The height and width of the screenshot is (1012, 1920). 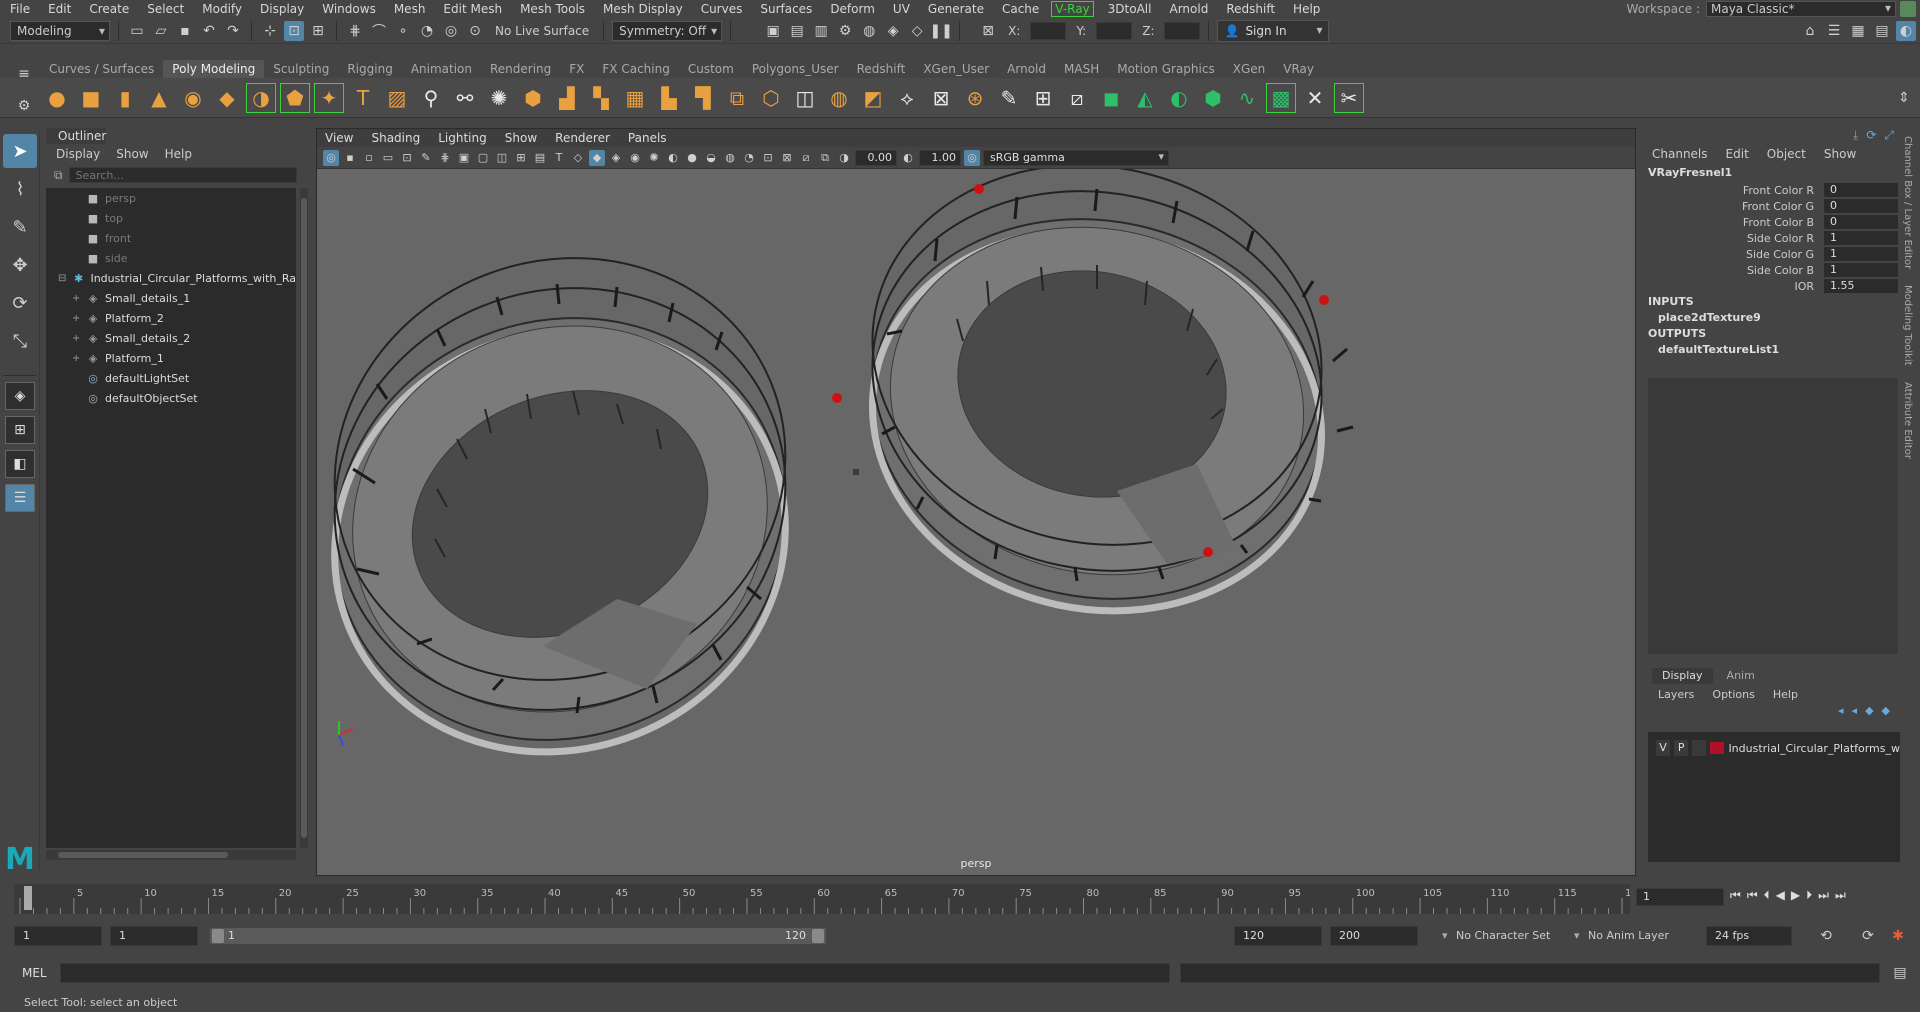 I want to click on script-editor-icon: ▤, so click(x=1900, y=973).